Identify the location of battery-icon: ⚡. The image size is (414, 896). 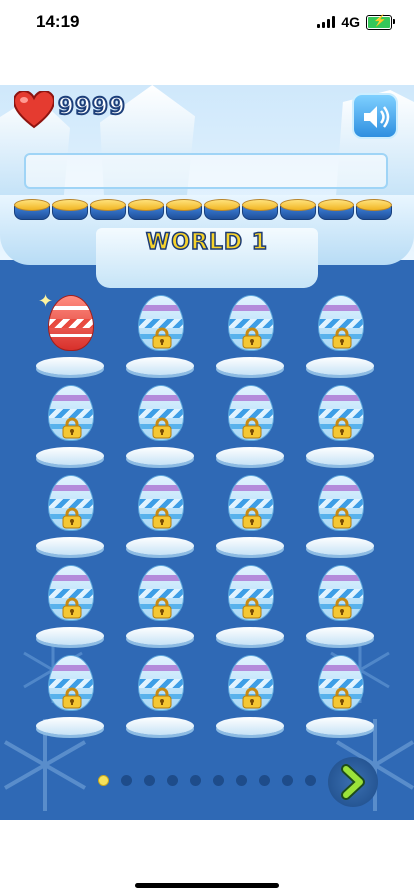
(380, 22).